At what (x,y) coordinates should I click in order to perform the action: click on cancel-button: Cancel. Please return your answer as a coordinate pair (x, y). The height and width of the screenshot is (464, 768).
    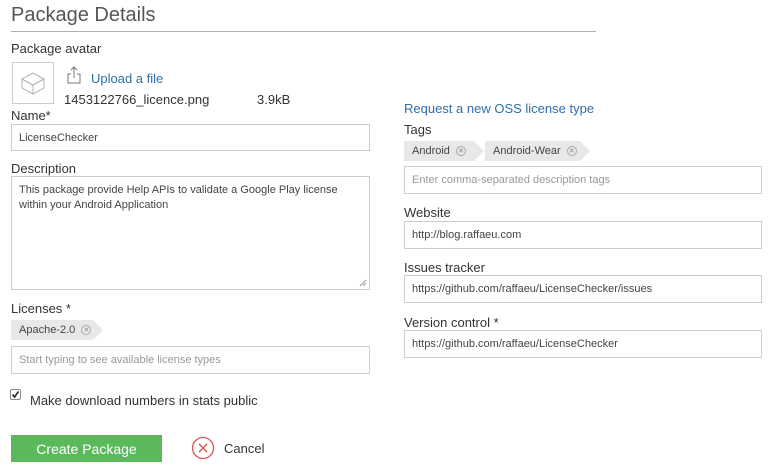
    Looking at the image, I should click on (244, 448).